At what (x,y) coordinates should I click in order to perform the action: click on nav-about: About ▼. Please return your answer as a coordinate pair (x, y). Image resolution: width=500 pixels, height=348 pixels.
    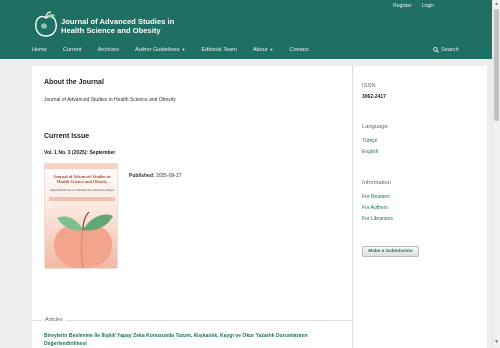
    Looking at the image, I should click on (263, 50).